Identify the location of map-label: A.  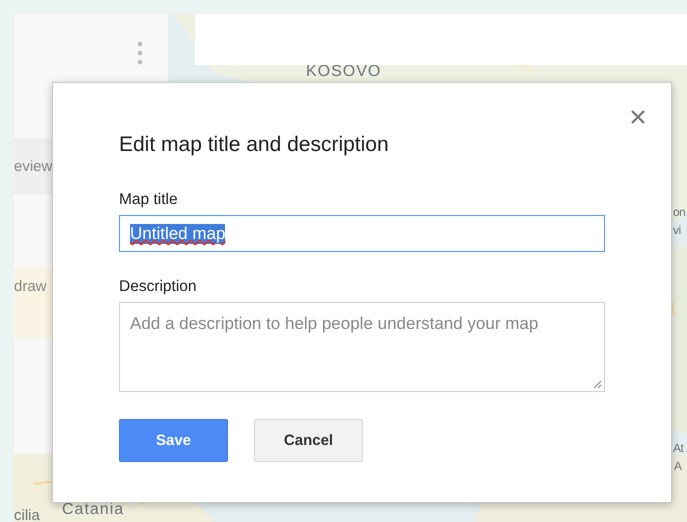
(678, 466).